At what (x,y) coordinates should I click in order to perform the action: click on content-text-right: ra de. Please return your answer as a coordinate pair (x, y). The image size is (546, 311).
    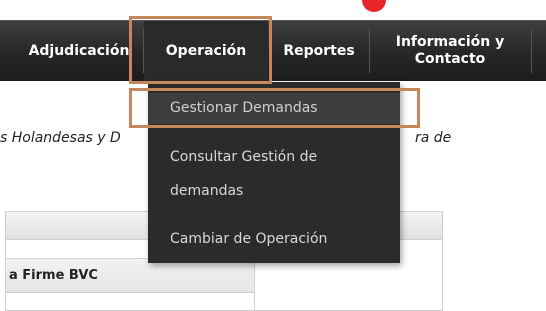
    Looking at the image, I should click on (433, 138).